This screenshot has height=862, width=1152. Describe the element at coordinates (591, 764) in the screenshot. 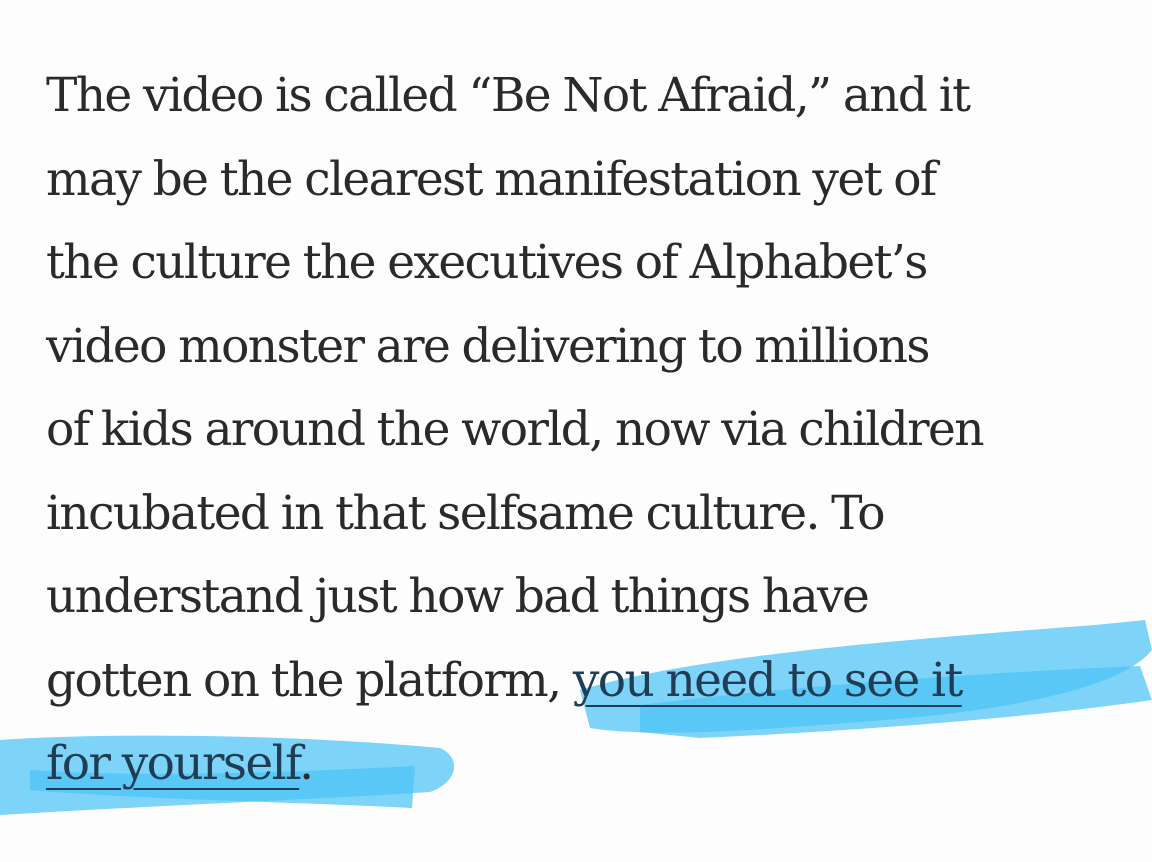

I see `paragraph-line-link-end: for yourself.` at that location.